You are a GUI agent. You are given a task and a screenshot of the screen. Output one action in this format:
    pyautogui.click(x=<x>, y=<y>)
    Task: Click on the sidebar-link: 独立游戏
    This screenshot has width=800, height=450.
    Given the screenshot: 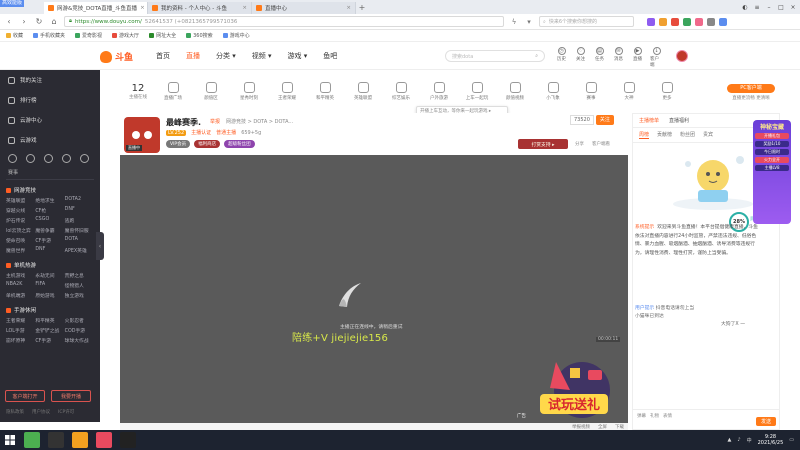 What is the action you would take?
    pyautogui.click(x=79, y=295)
    